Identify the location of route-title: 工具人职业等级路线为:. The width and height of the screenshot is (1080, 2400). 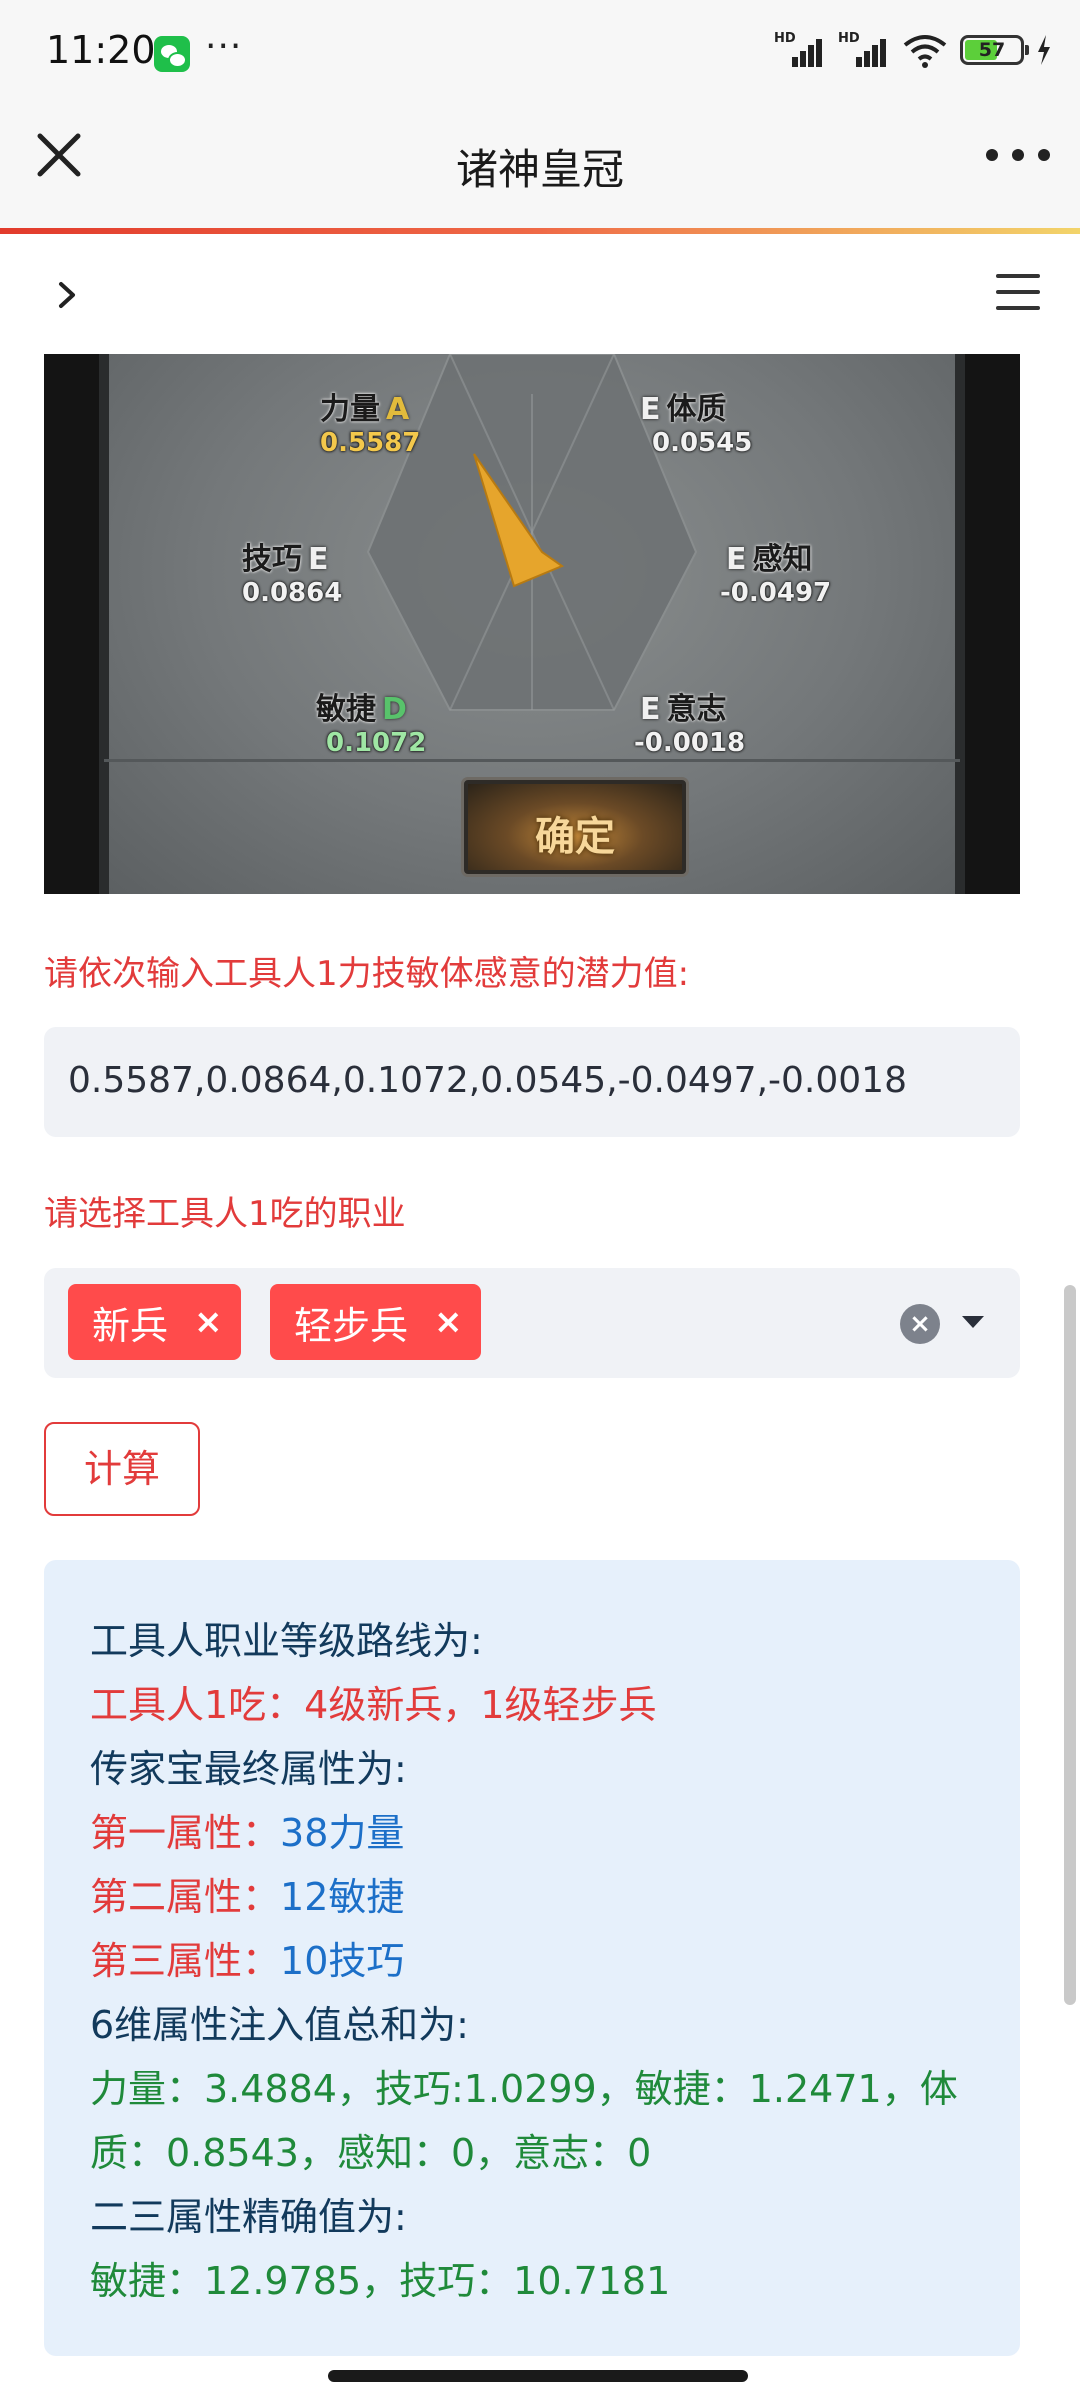
(286, 1641).